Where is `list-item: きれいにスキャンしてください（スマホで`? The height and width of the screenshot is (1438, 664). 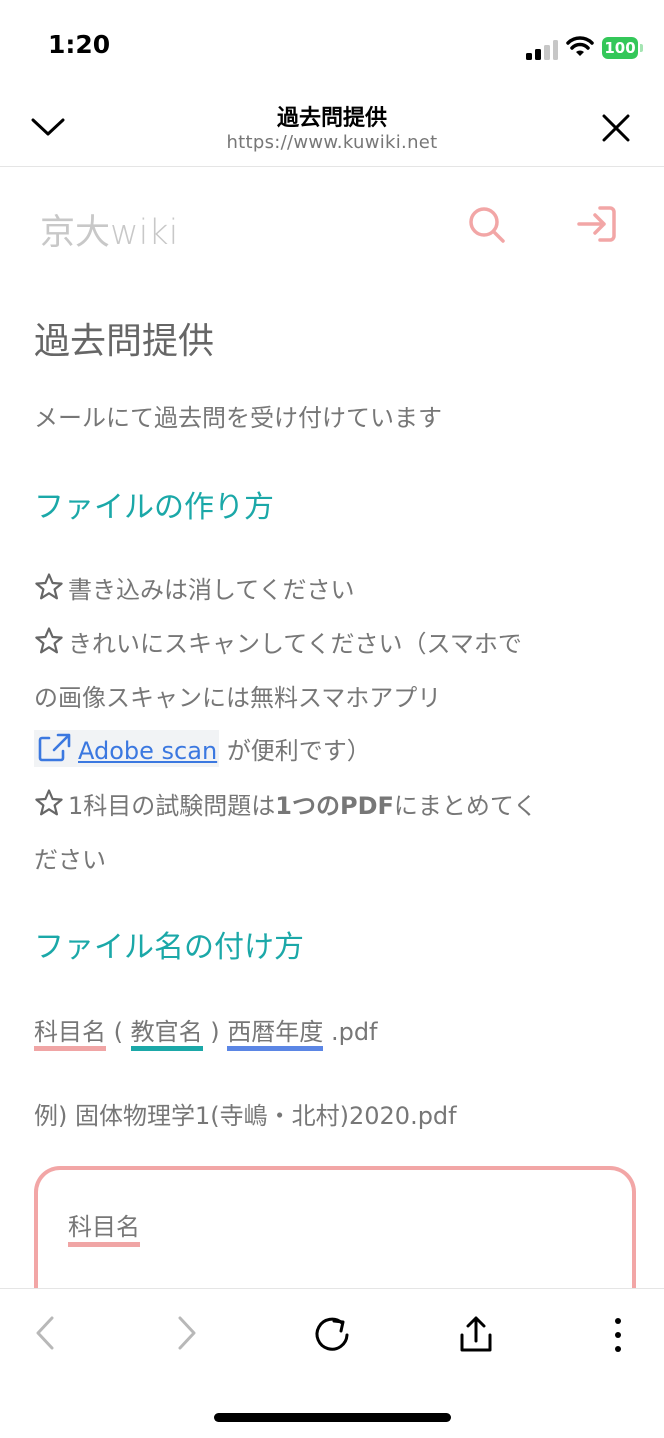 list-item: きれいにスキャンしてください（スマホで is located at coordinates (278, 641).